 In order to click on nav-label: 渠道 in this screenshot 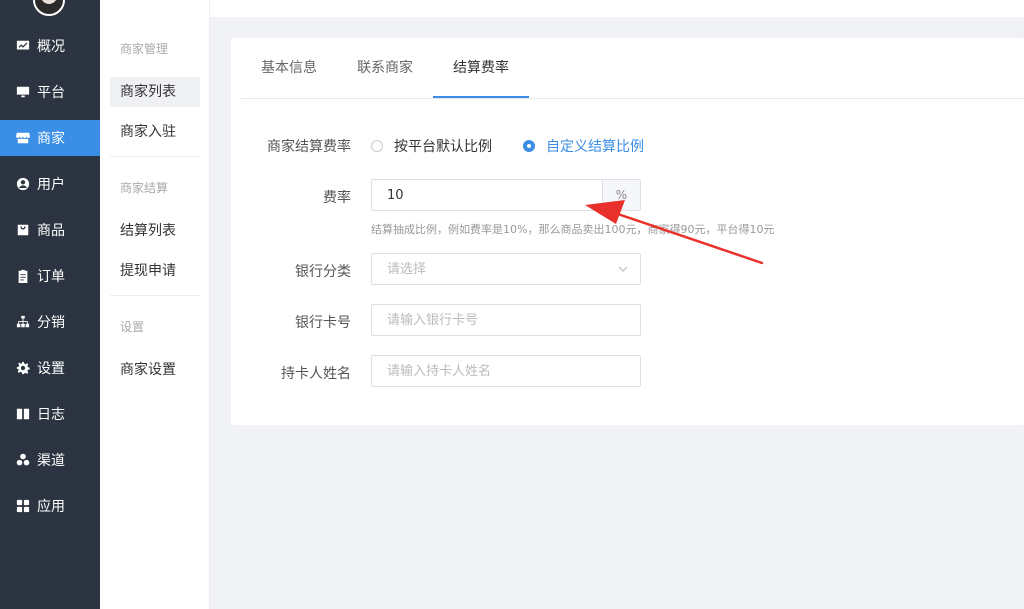, I will do `click(51, 461)`.